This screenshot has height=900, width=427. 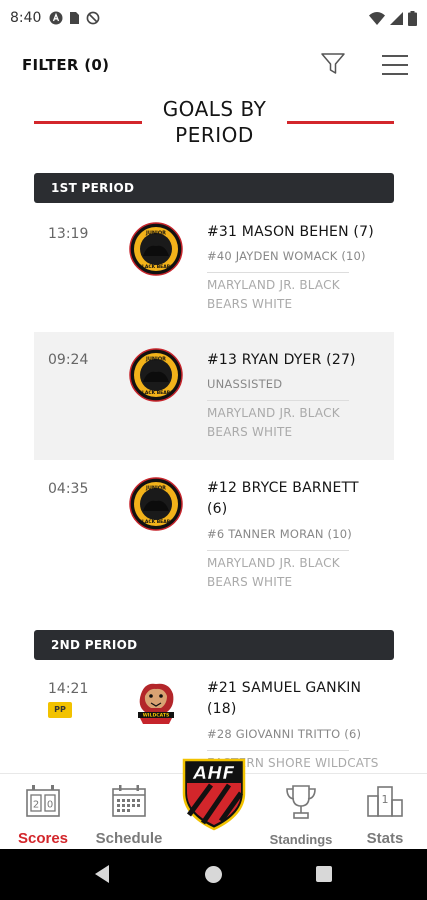 I want to click on nav-item-standings: Standings, so click(x=301, y=812).